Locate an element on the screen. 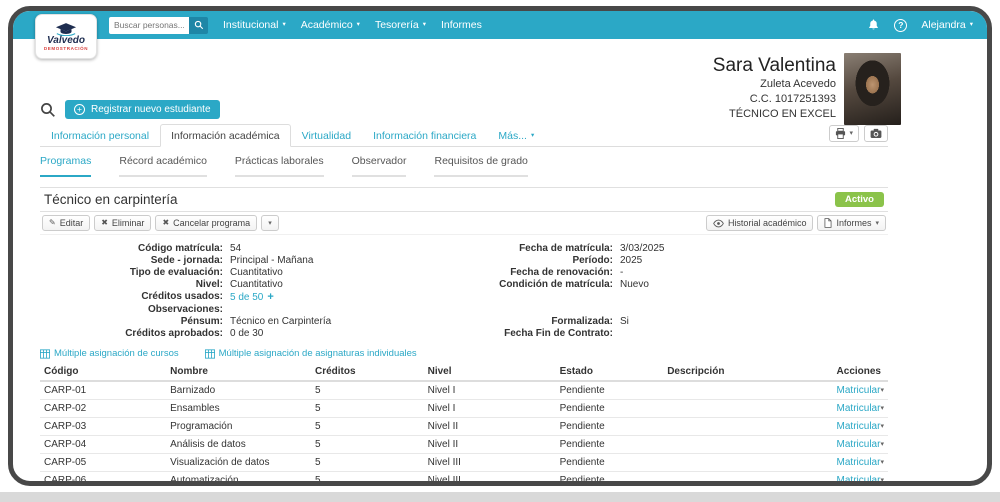 This screenshot has height=502, width=1000. tab-mas: Más... ▾ is located at coordinates (516, 135).